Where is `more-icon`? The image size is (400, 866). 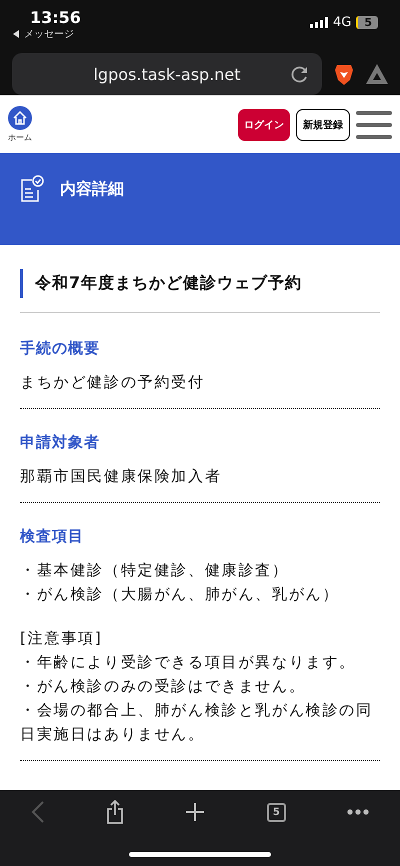 more-icon is located at coordinates (358, 812).